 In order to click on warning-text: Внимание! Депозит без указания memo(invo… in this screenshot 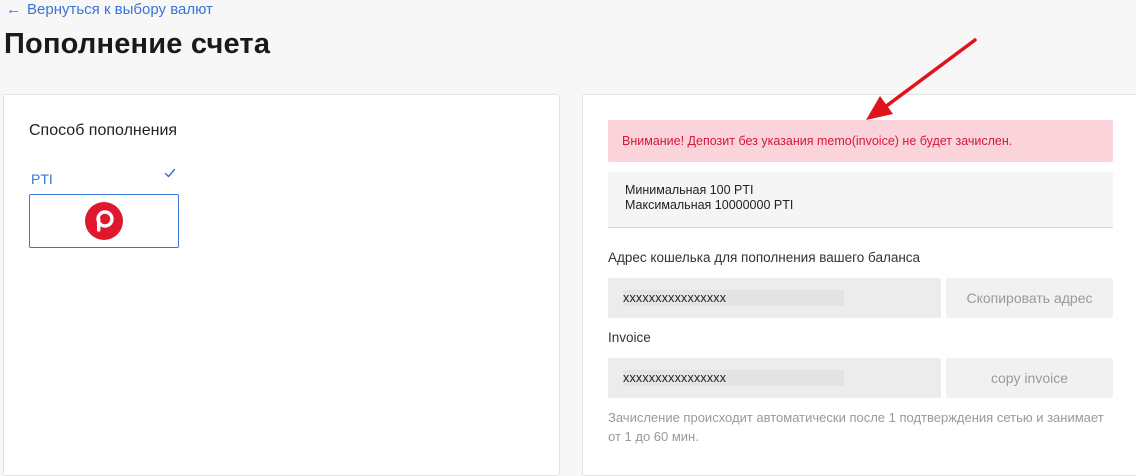, I will do `click(817, 141)`.